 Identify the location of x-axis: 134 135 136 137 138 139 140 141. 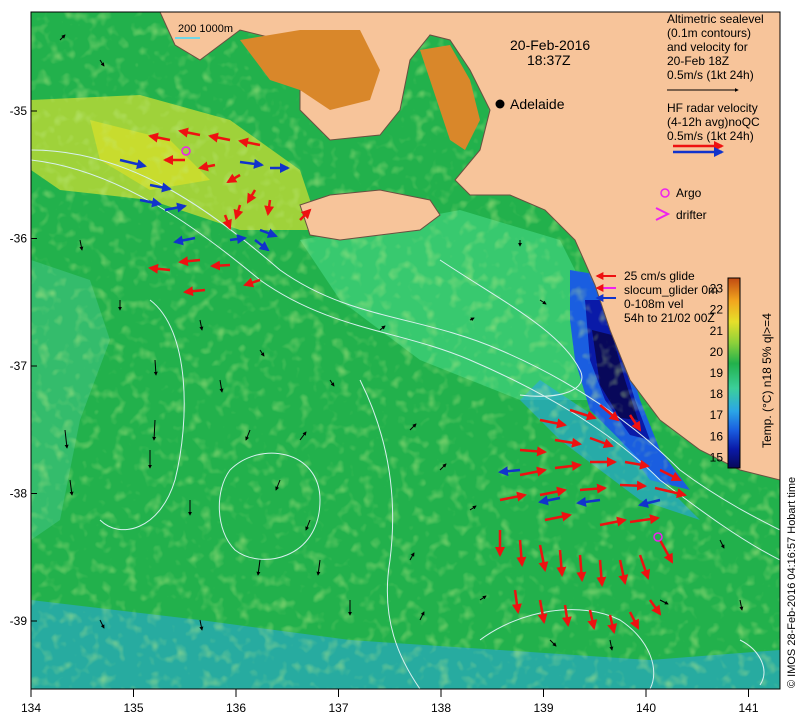
(390, 702).